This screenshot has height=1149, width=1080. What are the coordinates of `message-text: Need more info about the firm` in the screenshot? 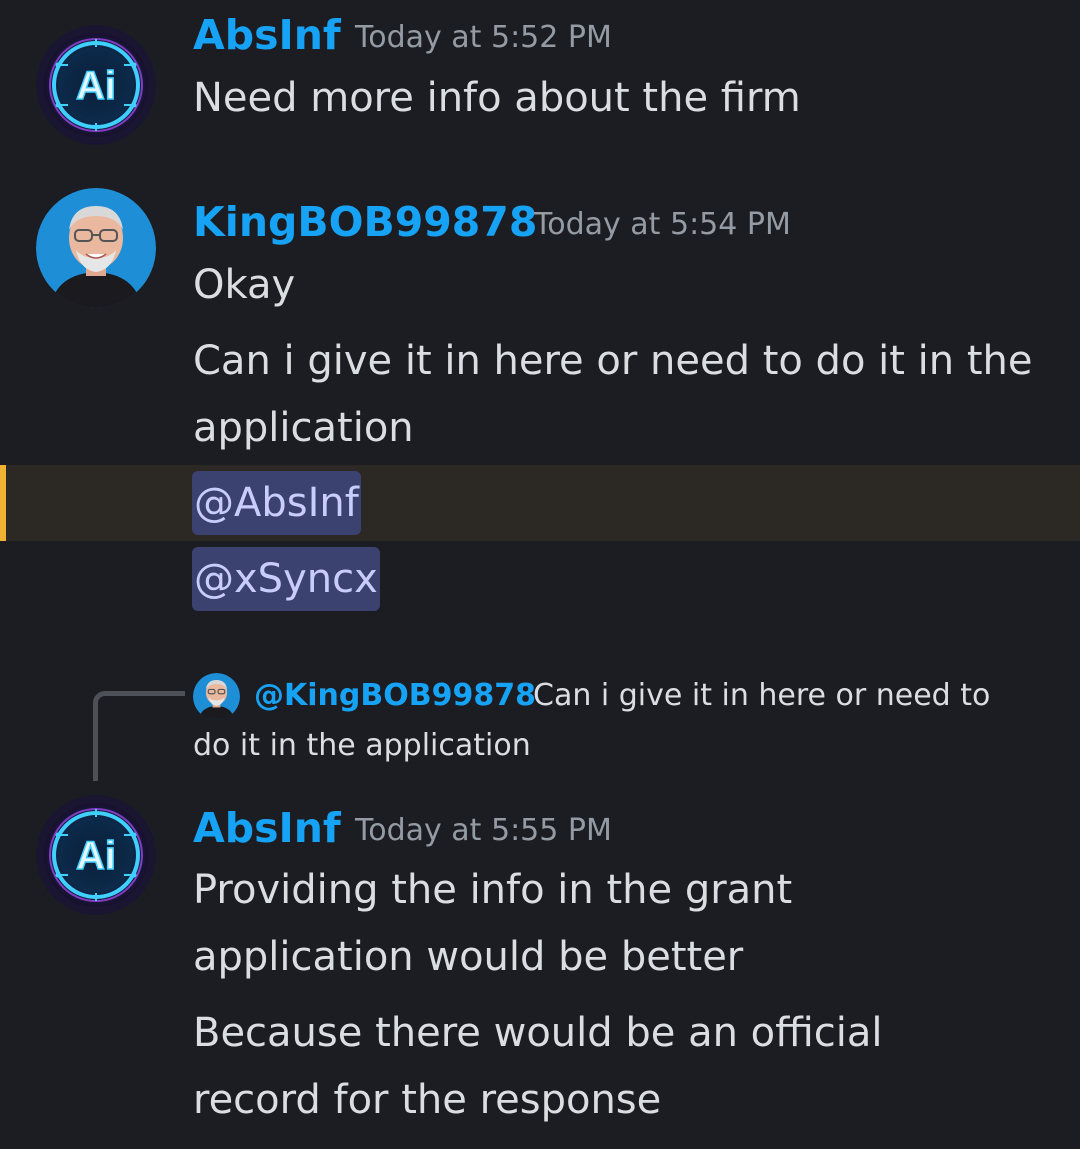 It's located at (497, 98).